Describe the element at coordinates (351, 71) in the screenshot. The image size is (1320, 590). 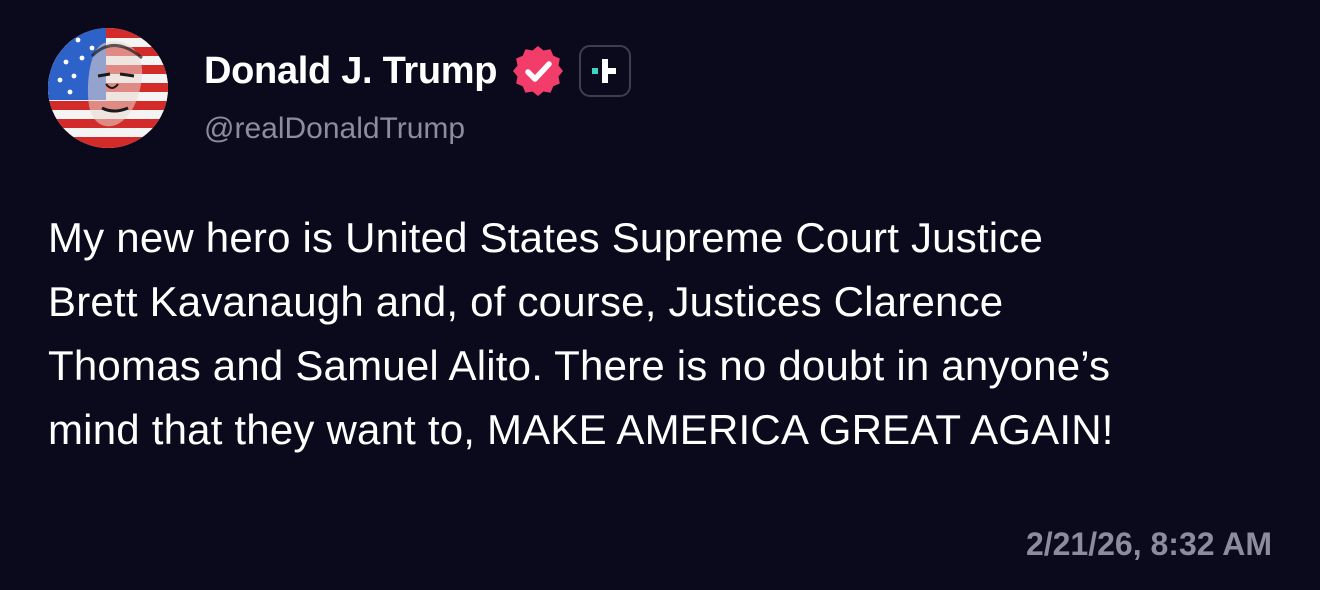
I see `author-display-name: Donald J. Trump` at that location.